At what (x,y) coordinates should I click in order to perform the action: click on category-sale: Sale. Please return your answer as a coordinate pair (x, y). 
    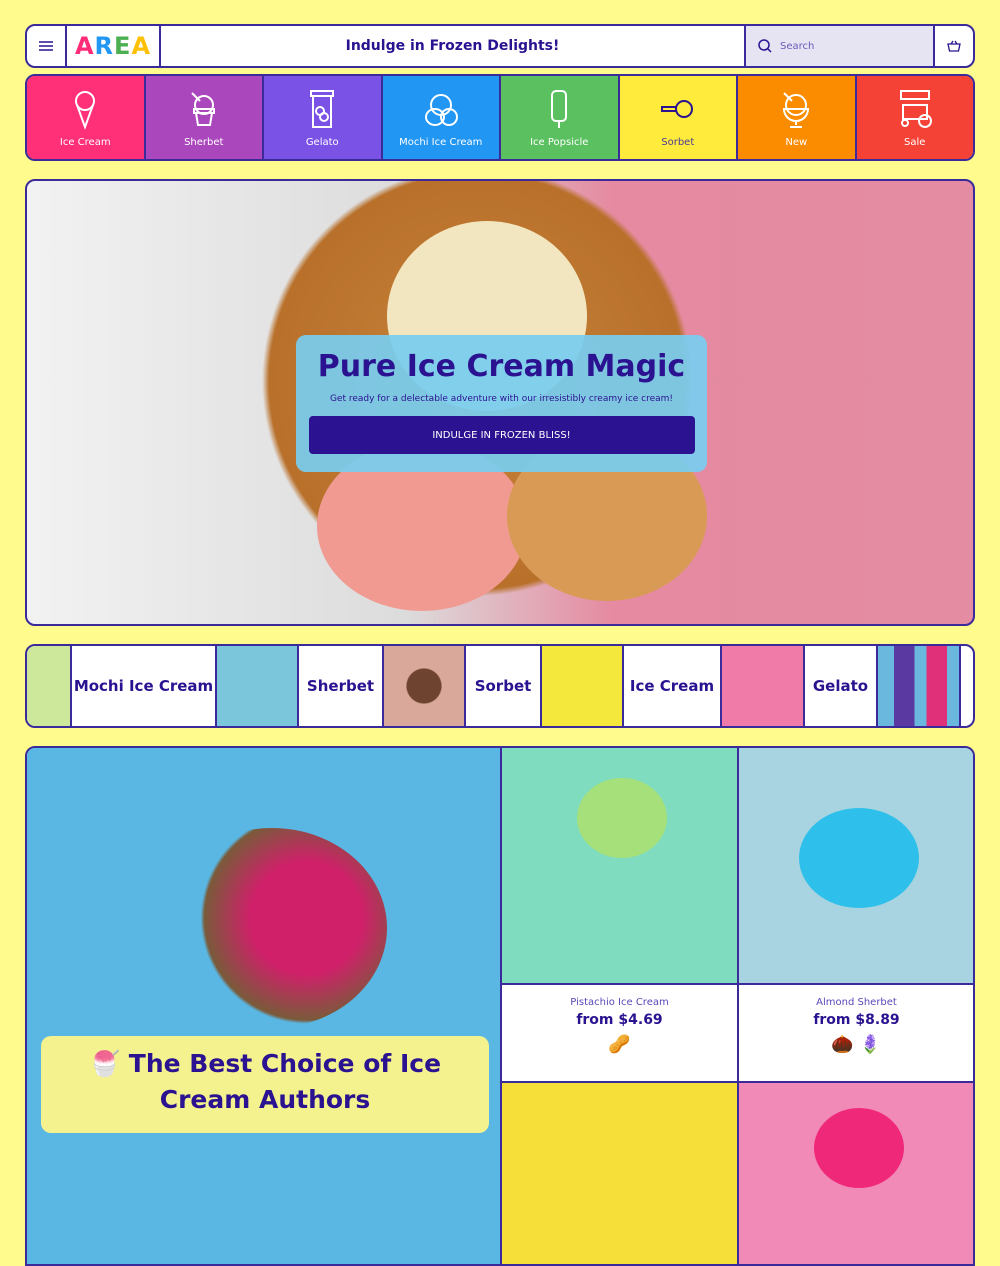
    Looking at the image, I should click on (914, 117).